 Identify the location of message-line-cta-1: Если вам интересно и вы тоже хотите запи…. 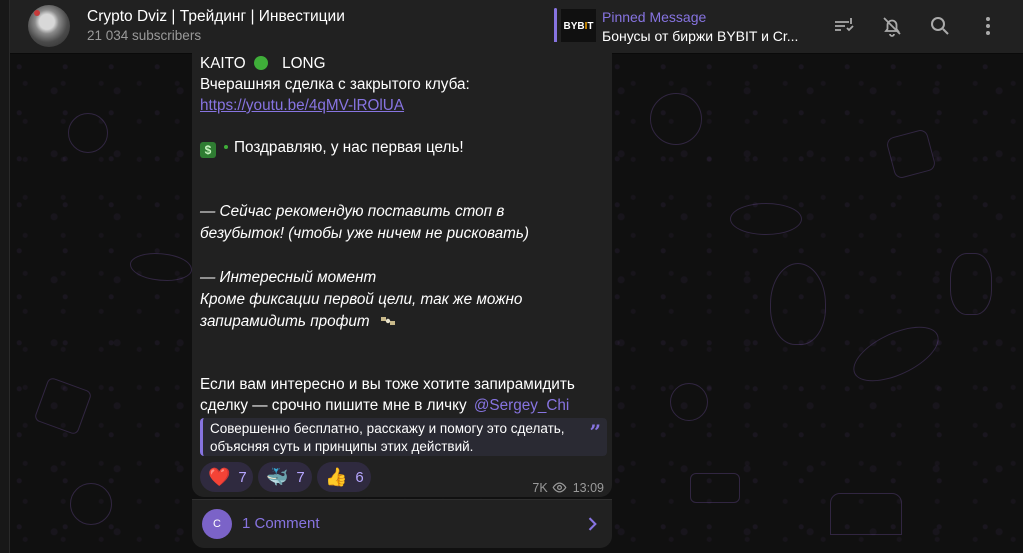
(387, 384).